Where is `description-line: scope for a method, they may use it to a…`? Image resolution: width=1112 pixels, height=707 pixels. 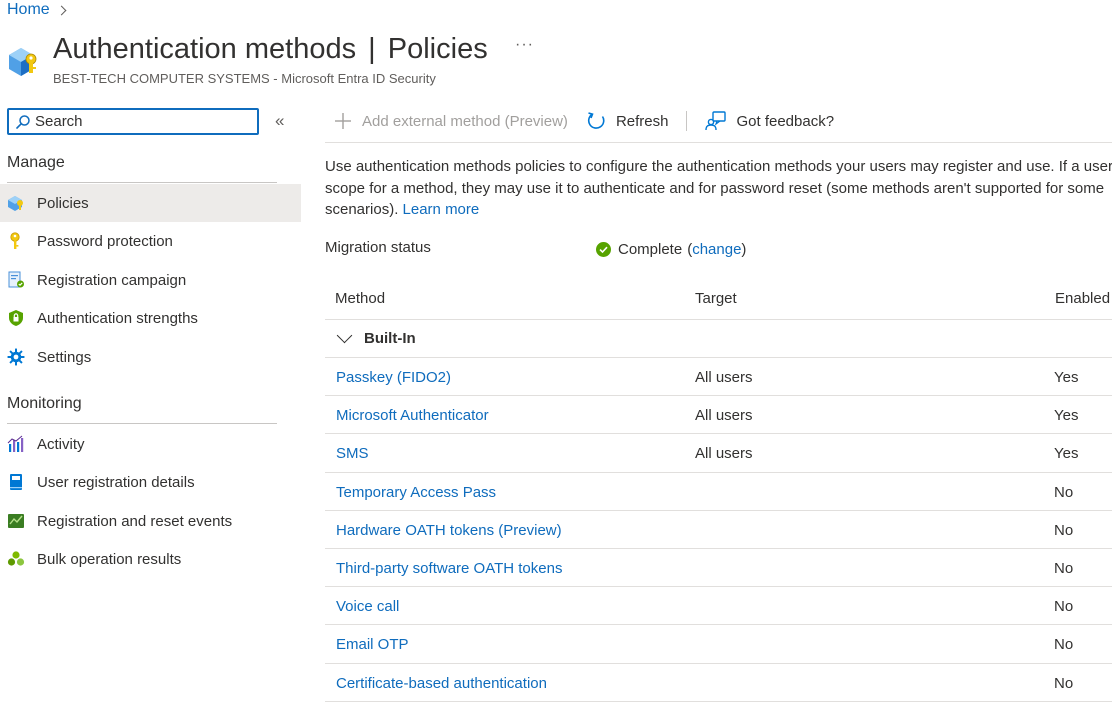
description-line: scope for a method, they may use it to a… is located at coordinates (715, 188).